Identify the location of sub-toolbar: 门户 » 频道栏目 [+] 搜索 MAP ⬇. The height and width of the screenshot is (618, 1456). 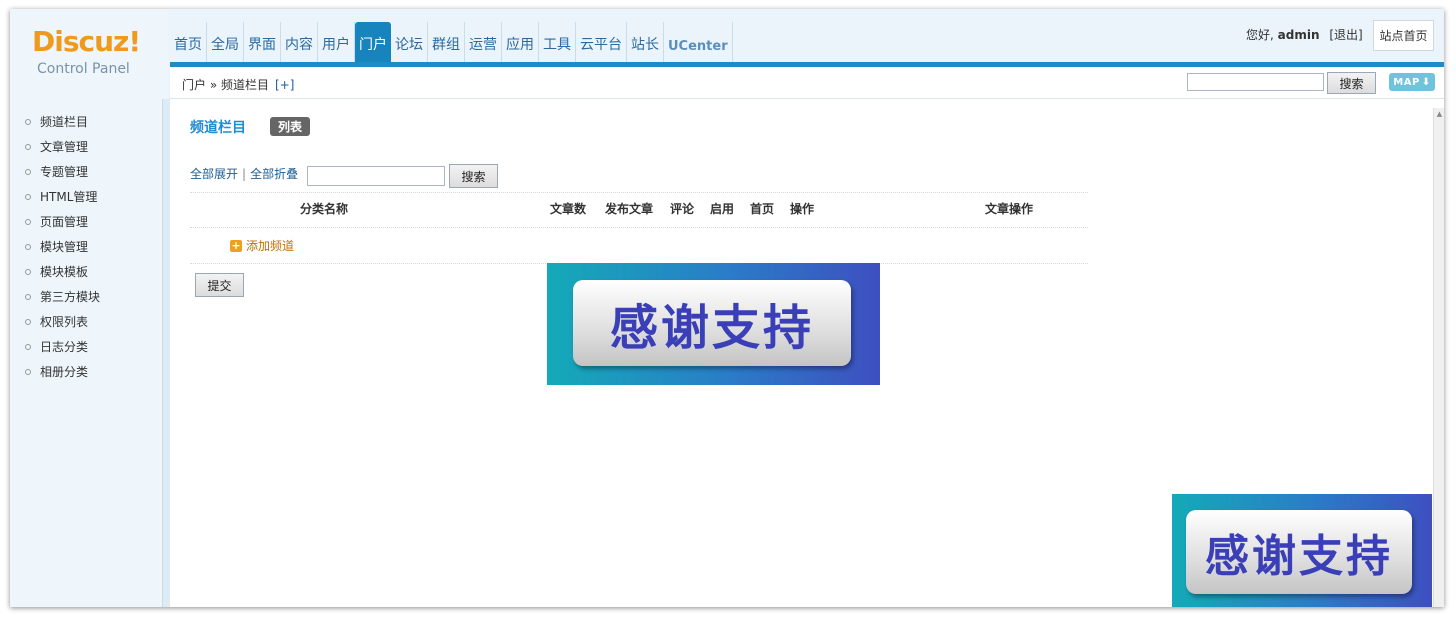
(807, 83).